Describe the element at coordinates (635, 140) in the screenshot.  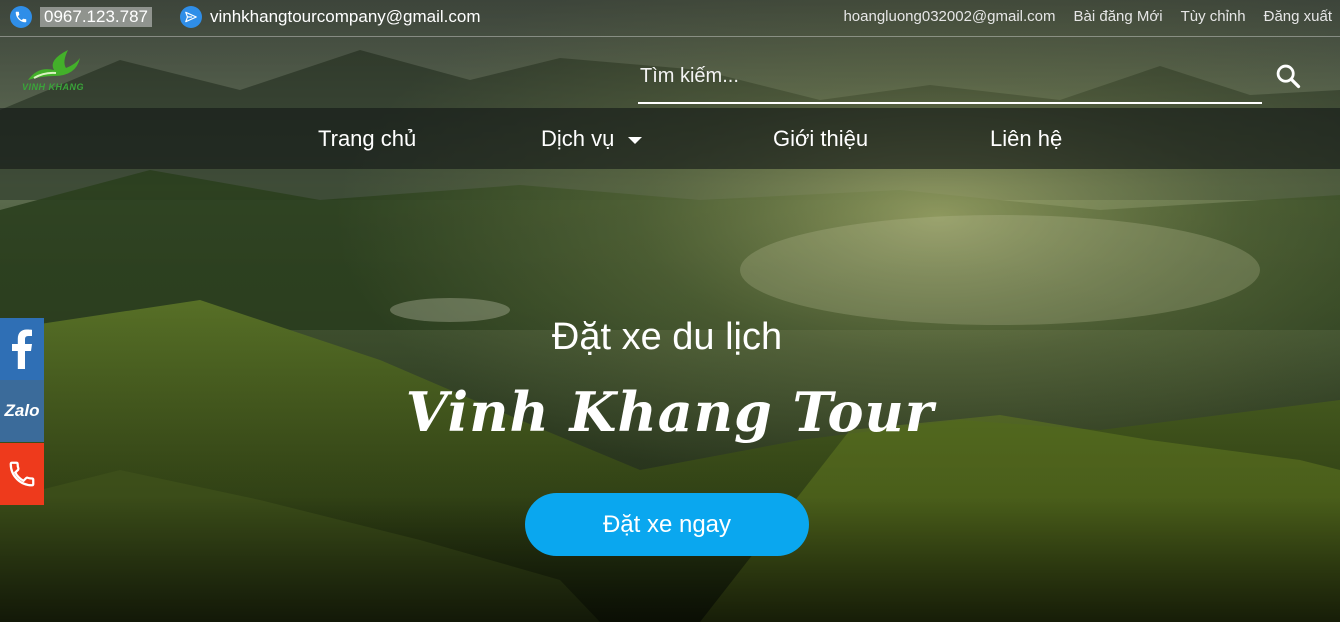
I see `caret-down-icon` at that location.